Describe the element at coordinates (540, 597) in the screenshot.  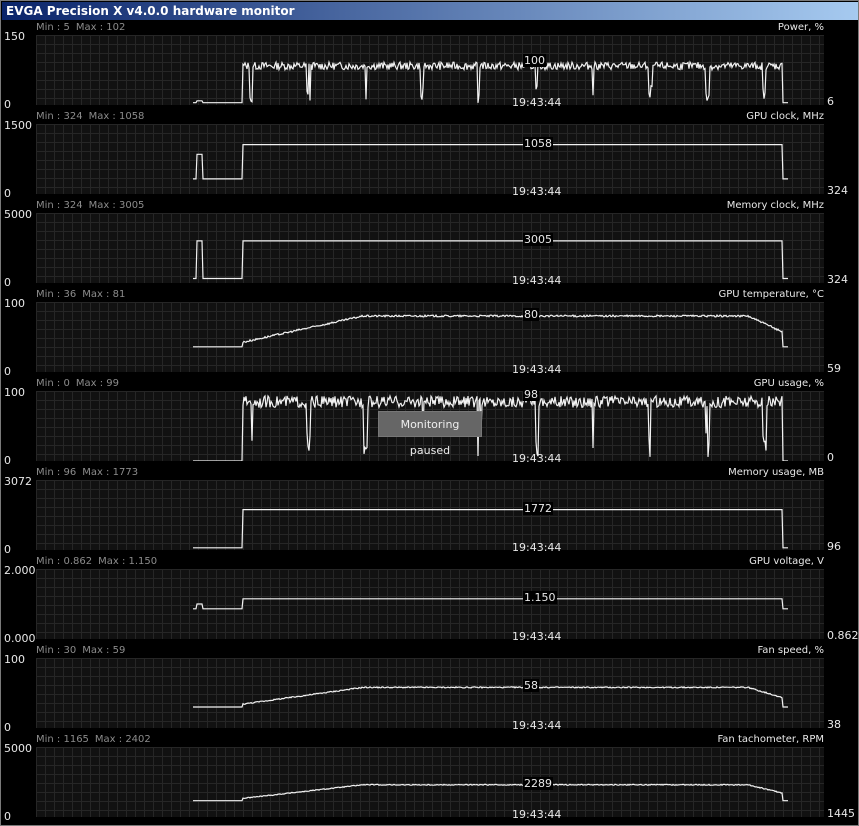
I see `peak-value: 1.150` at that location.